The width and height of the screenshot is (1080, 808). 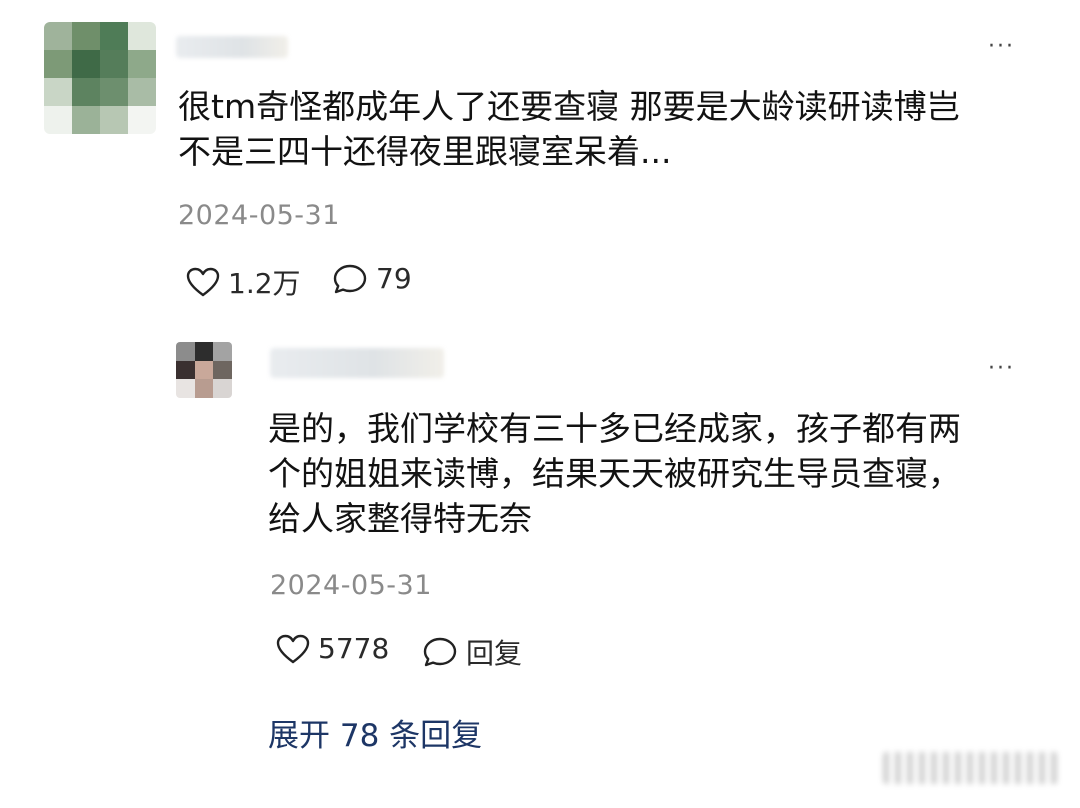 I want to click on commenter-avatar, so click(x=100, y=78).